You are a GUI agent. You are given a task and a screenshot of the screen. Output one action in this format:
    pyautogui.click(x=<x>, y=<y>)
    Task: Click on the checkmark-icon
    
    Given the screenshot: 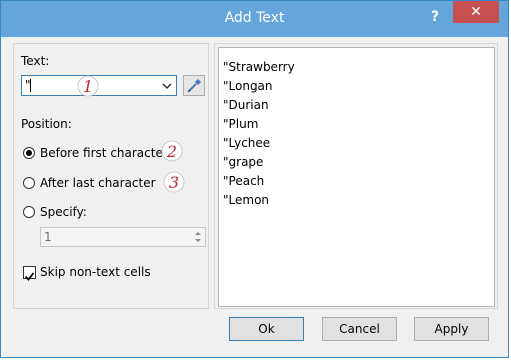 What is the action you would take?
    pyautogui.click(x=29, y=276)
    